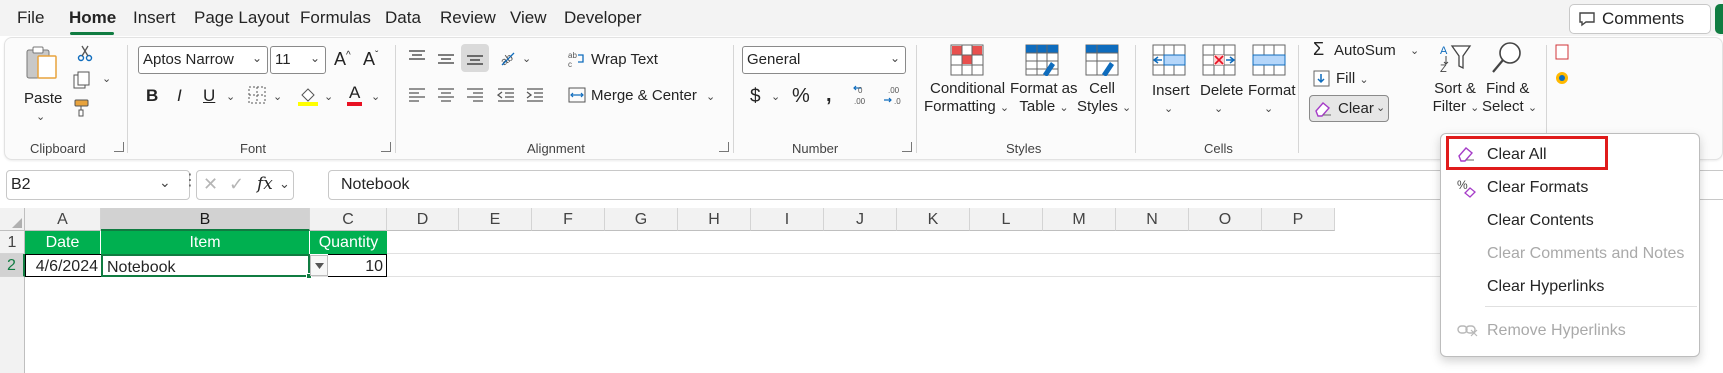 This screenshot has height=373, width=1723. Describe the element at coordinates (824, 60) in the screenshot. I see `number-format-select: General ⌄` at that location.